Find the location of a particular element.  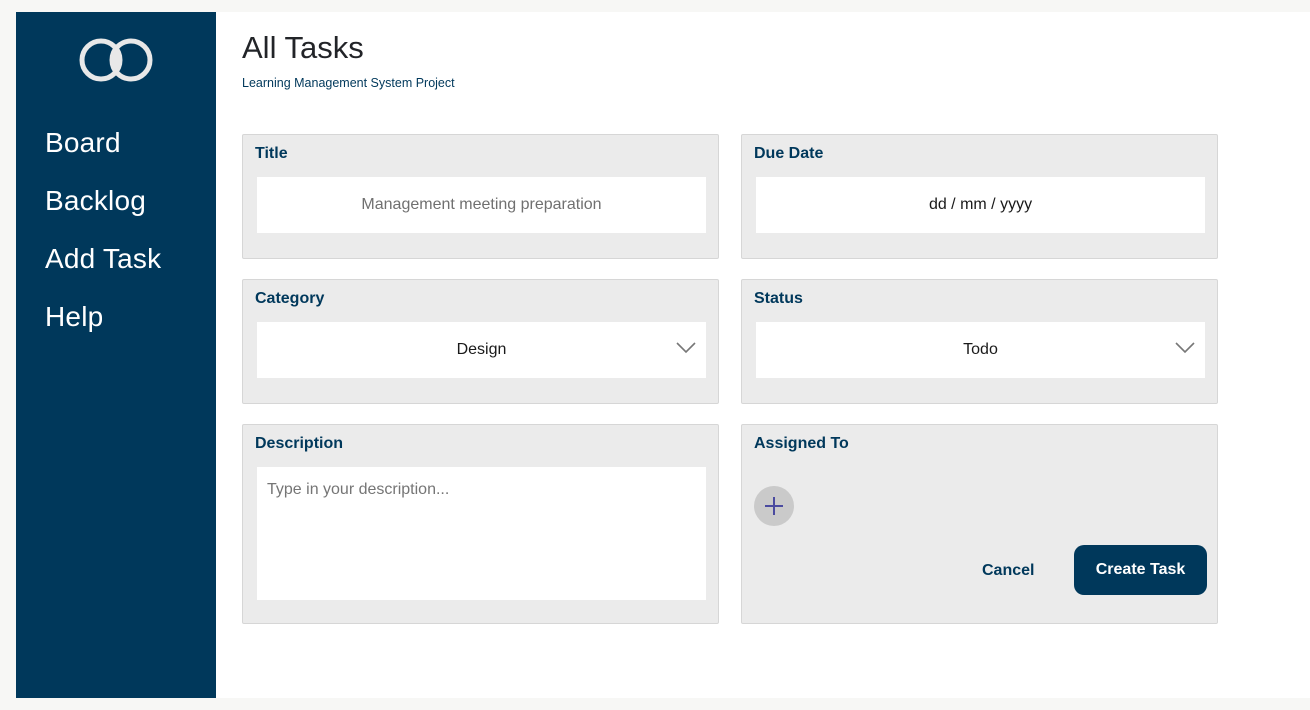

cancel-button: Cancel is located at coordinates (1008, 571).